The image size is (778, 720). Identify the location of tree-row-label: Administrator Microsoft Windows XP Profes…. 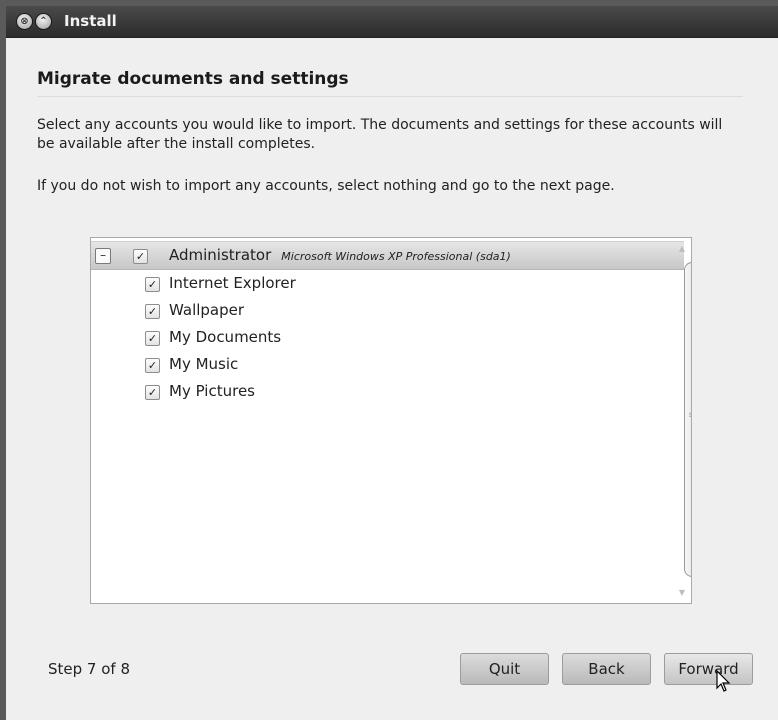
(340, 255).